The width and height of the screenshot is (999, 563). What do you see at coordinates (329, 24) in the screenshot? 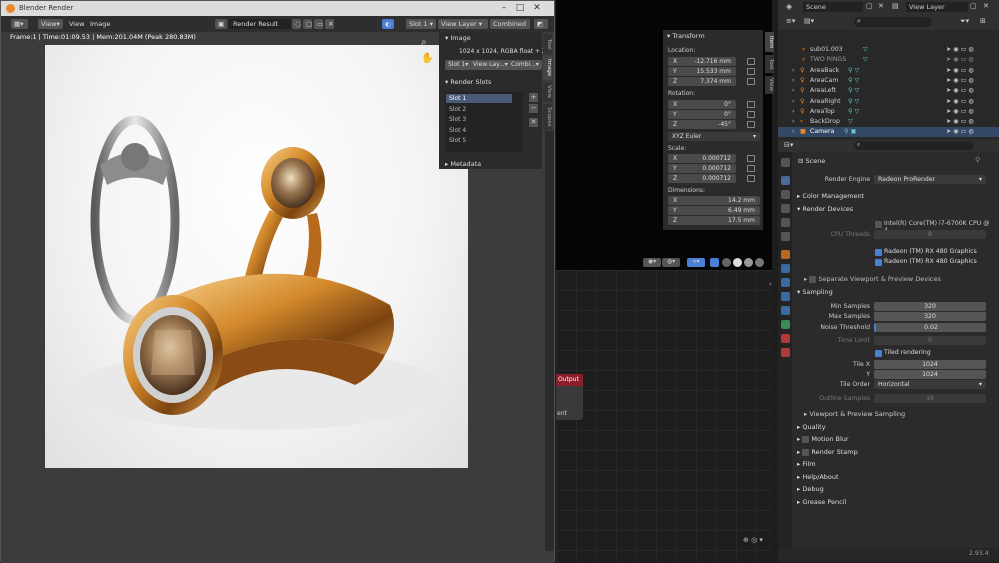
I see `unlink-image-icon: ✕` at bounding box center [329, 24].